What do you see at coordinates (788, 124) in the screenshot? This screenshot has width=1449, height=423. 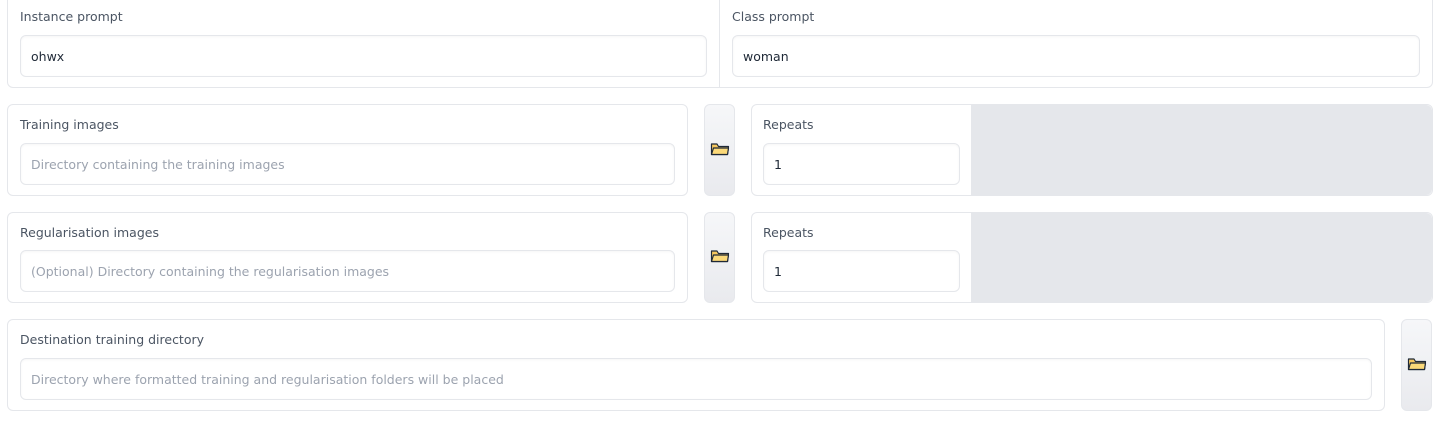 I see `training-repeats-label: Repeats` at bounding box center [788, 124].